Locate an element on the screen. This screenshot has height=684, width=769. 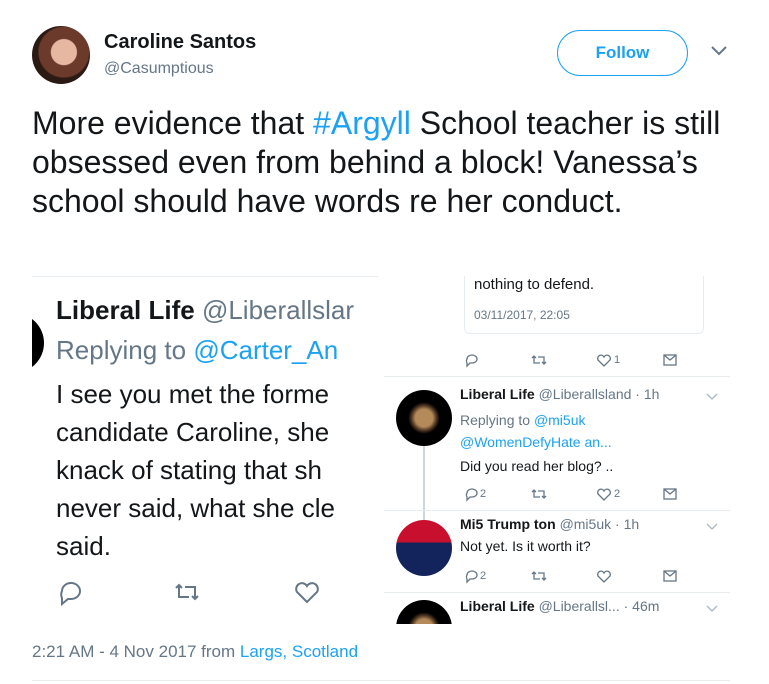
top-action-bar: 1 is located at coordinates (580, 362).